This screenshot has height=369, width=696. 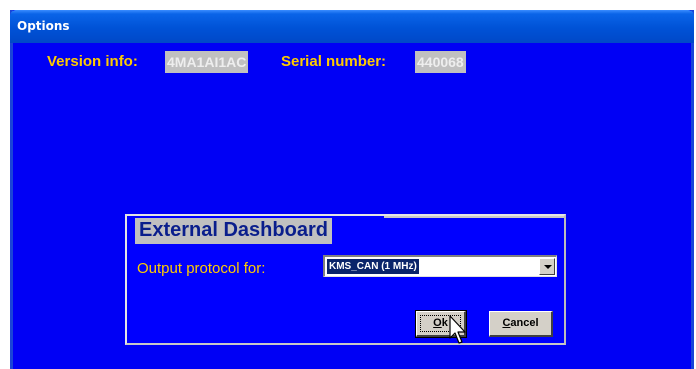 I want to click on version-info-label: Version info:, so click(x=92, y=61).